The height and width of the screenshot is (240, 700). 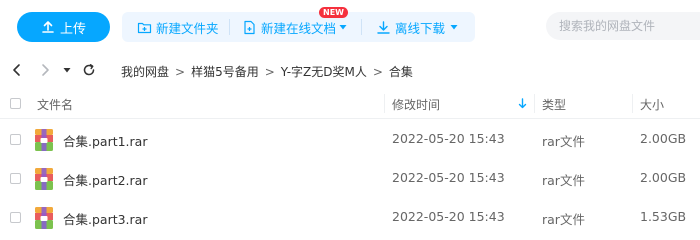 What do you see at coordinates (350, 103) in the screenshot?
I see `table-header: 文件名 修改时间 类型 大小` at bounding box center [350, 103].